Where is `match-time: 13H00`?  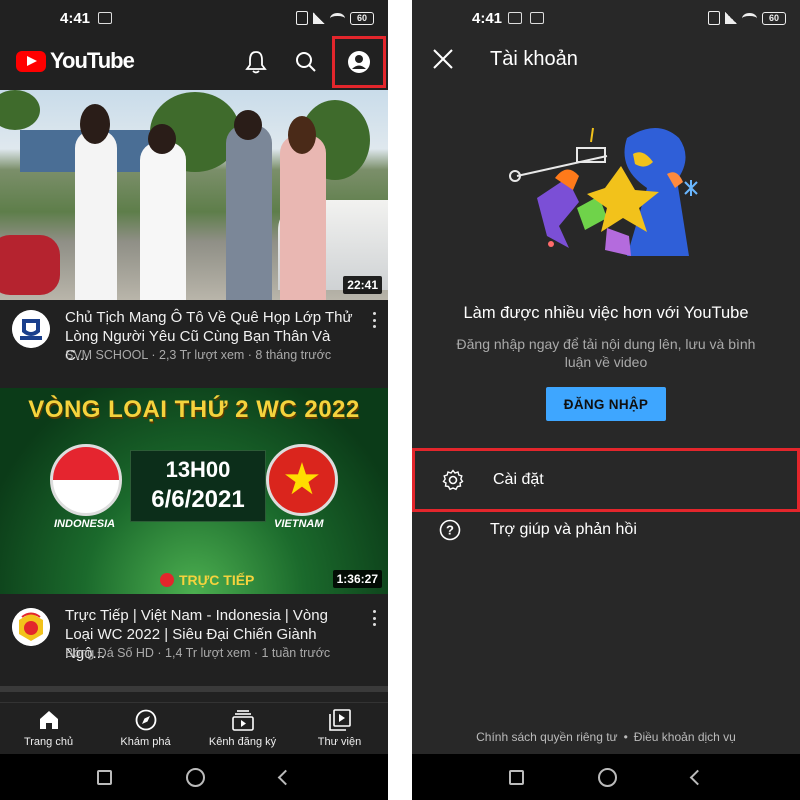 match-time: 13H00 is located at coordinates (198, 469).